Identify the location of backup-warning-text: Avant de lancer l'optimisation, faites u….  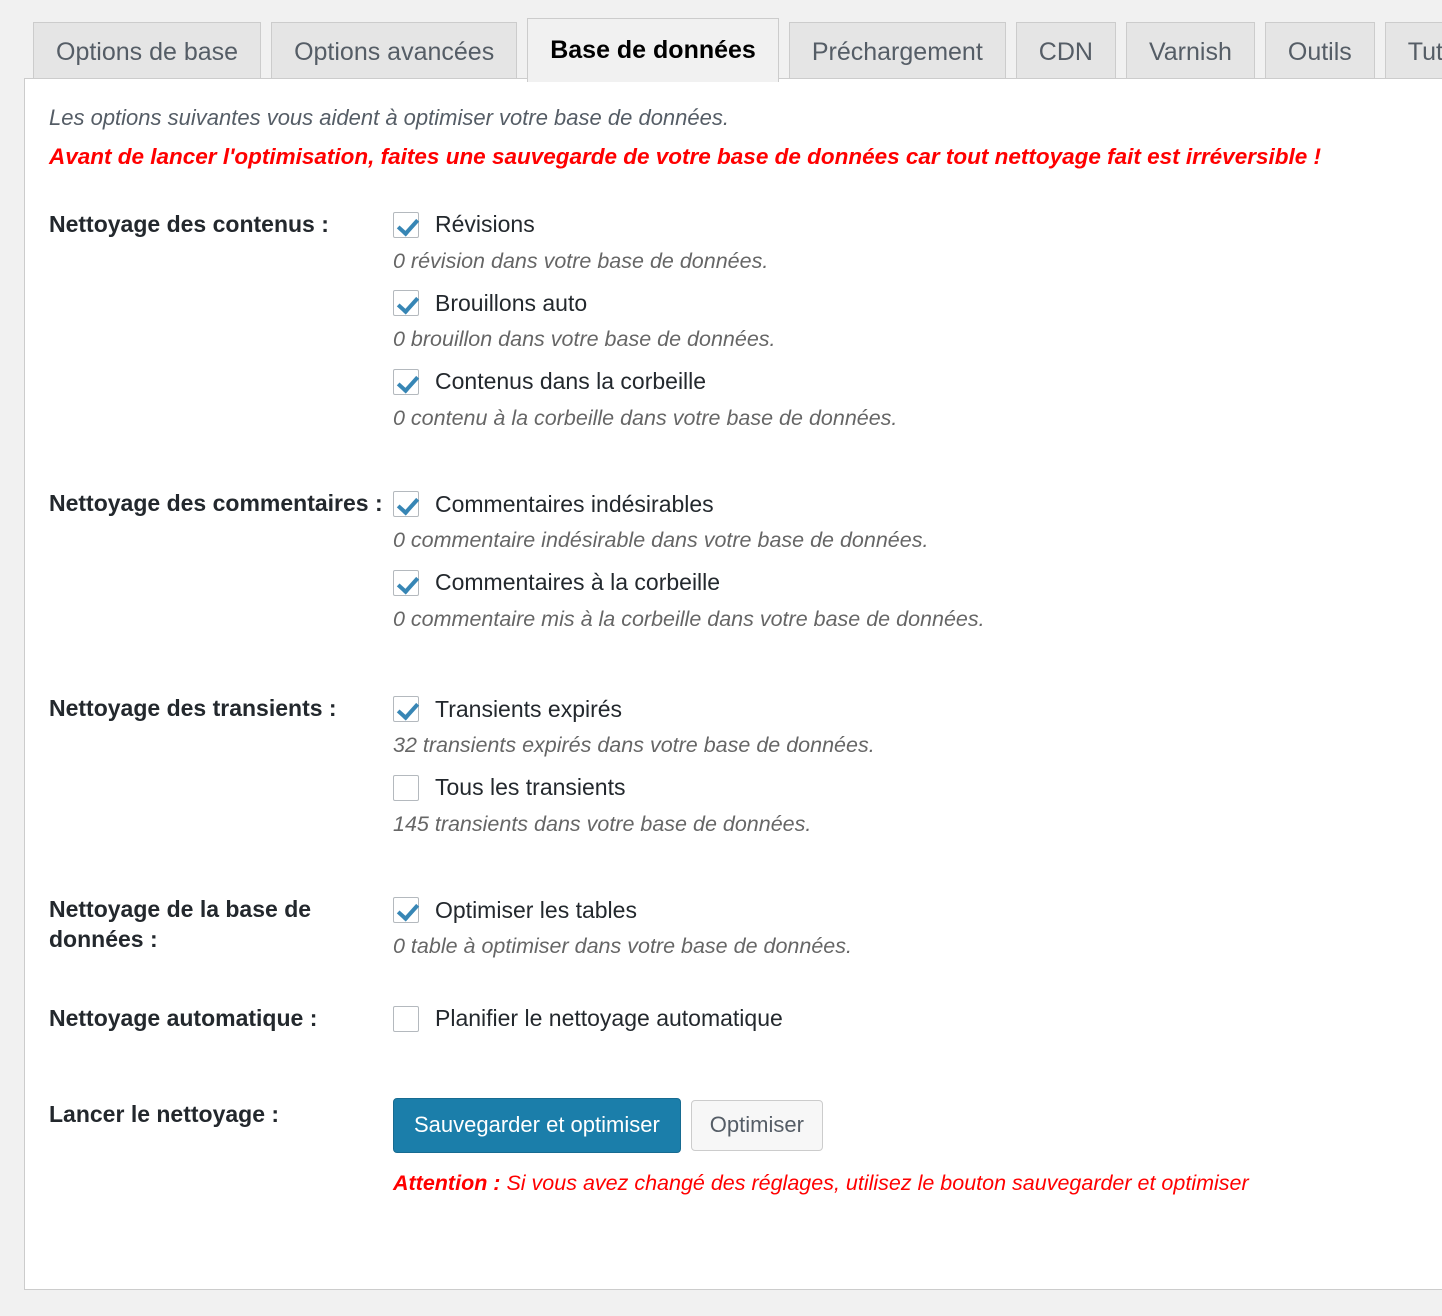
(685, 156).